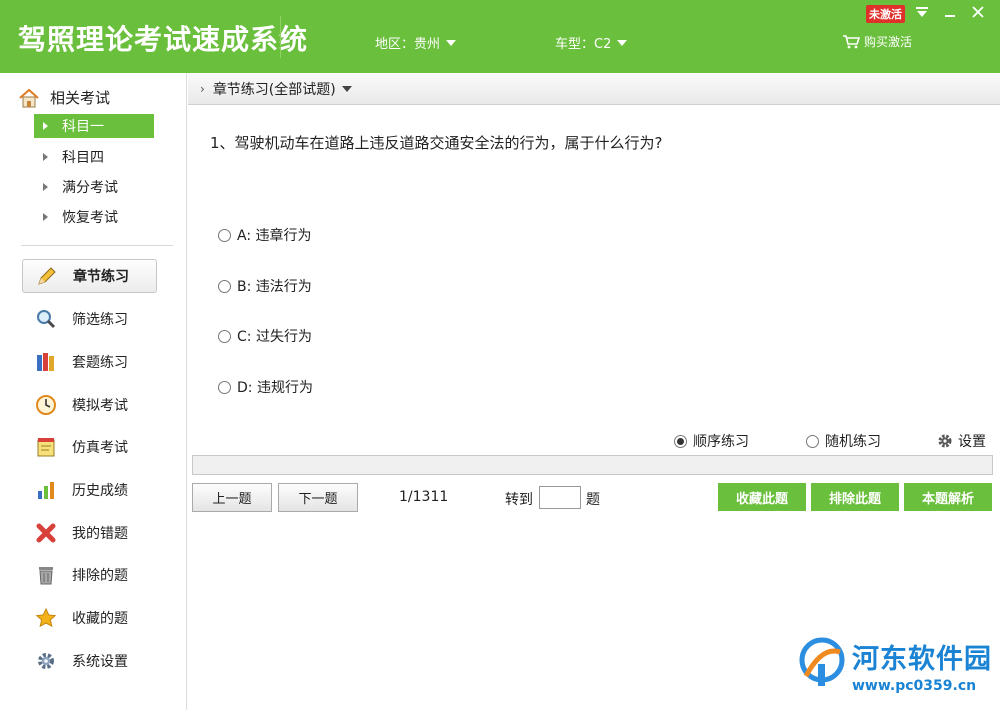 The height and width of the screenshot is (710, 1000). Describe the element at coordinates (101, 277) in the screenshot. I see `nav-label: 章节练习` at that location.